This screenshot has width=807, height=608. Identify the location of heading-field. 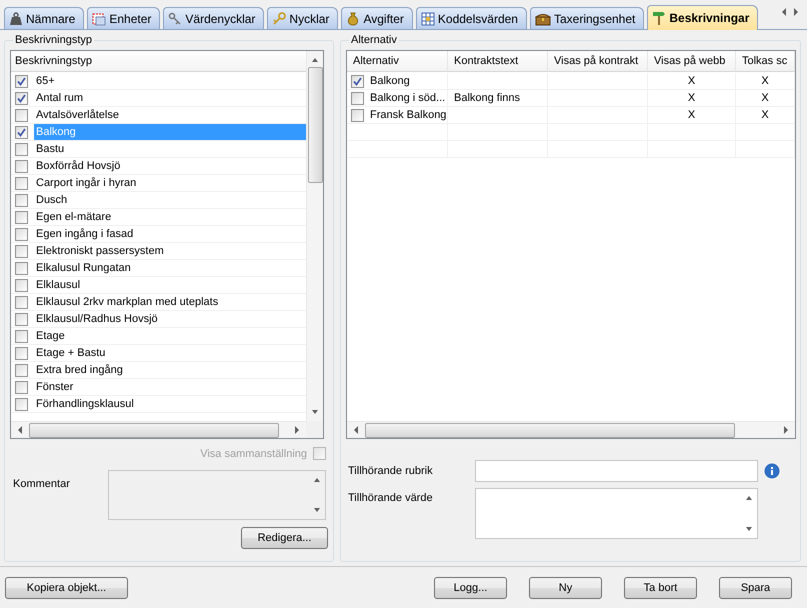
(616, 471).